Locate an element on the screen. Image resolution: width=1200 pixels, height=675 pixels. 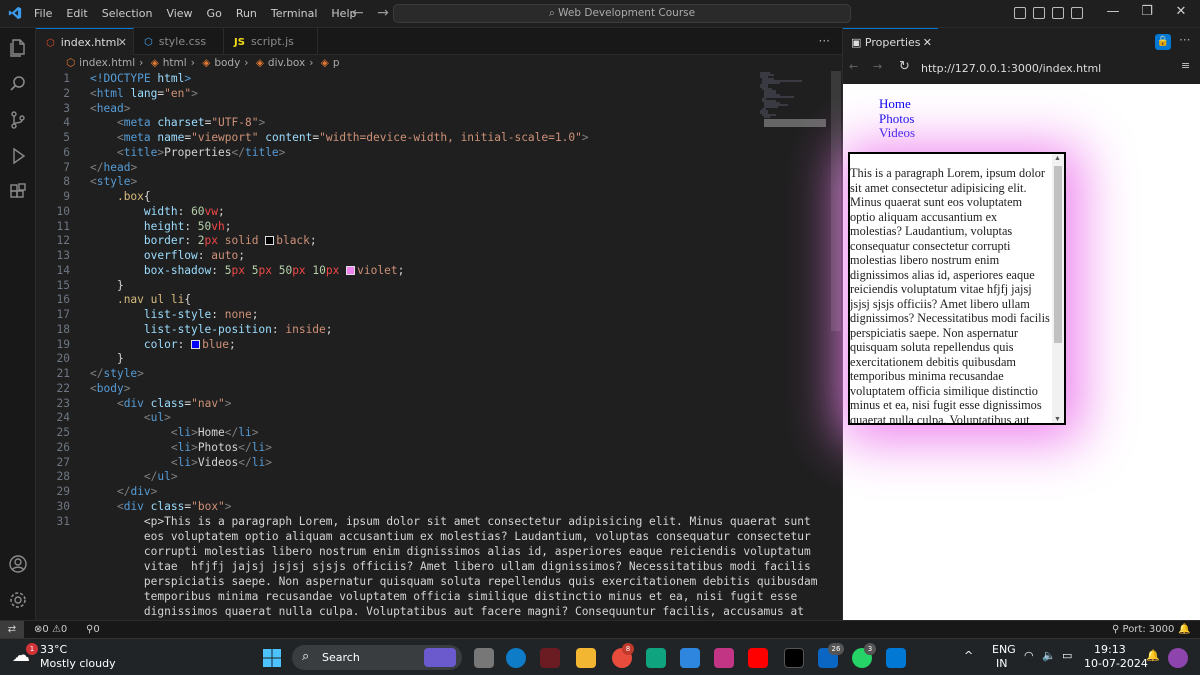
box-scrollbar: ▲ ▼ is located at coordinates (1058, 288).